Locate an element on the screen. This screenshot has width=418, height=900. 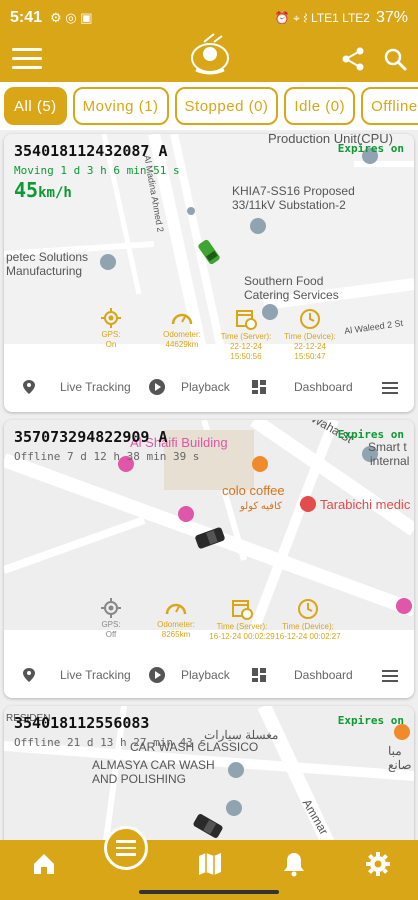
odometer-value: 8265km is located at coordinates (176, 634).